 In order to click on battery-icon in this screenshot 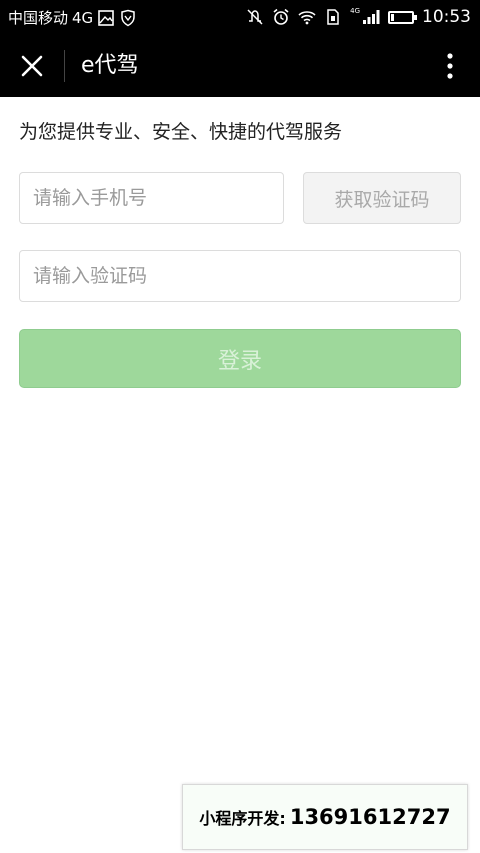, I will do `click(402, 17)`.